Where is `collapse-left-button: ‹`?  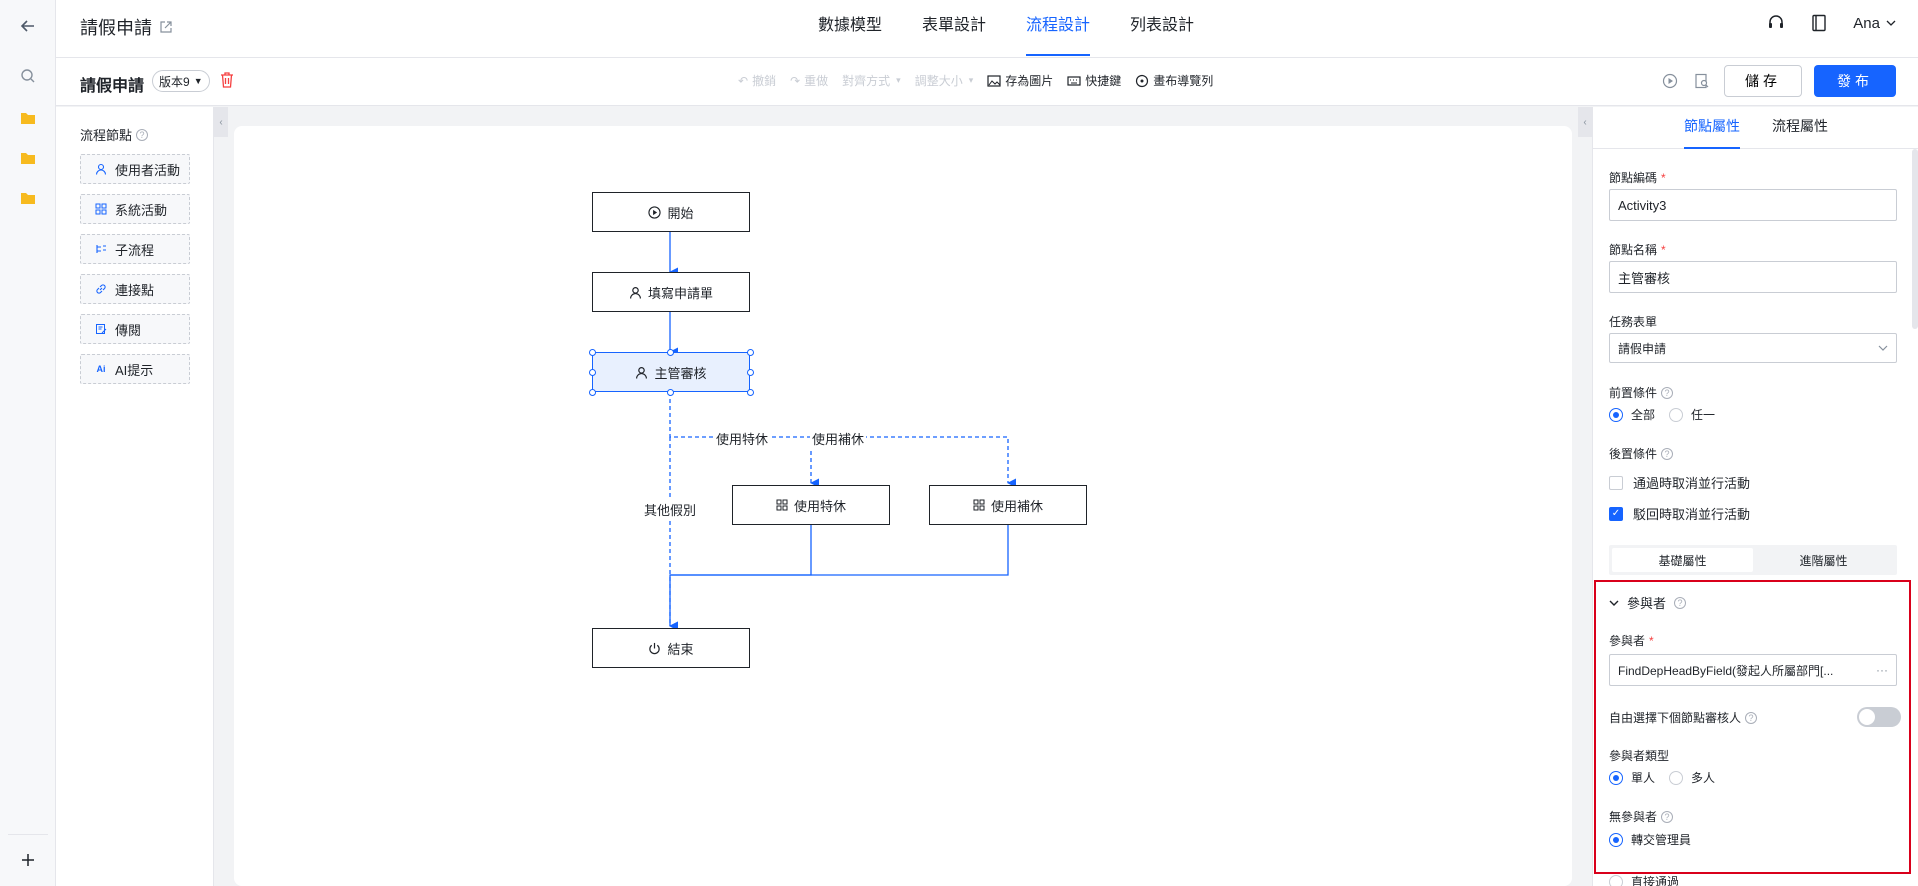
collapse-left-button: ‹ is located at coordinates (221, 122).